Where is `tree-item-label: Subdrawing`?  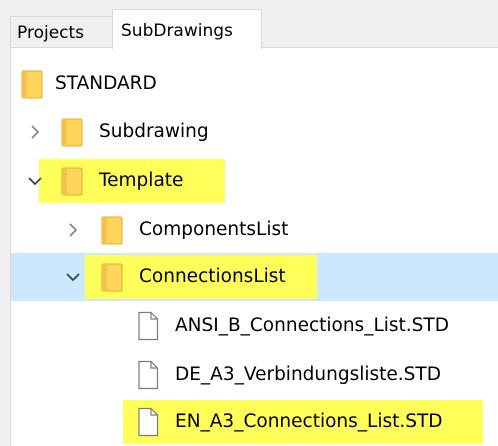
tree-item-label: Subdrawing is located at coordinates (154, 131).